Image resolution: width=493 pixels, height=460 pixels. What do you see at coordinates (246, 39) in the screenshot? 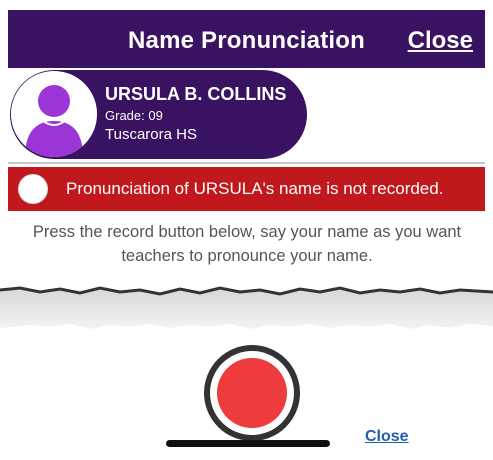
I see `header-bar: Name Pronunciation Close` at bounding box center [246, 39].